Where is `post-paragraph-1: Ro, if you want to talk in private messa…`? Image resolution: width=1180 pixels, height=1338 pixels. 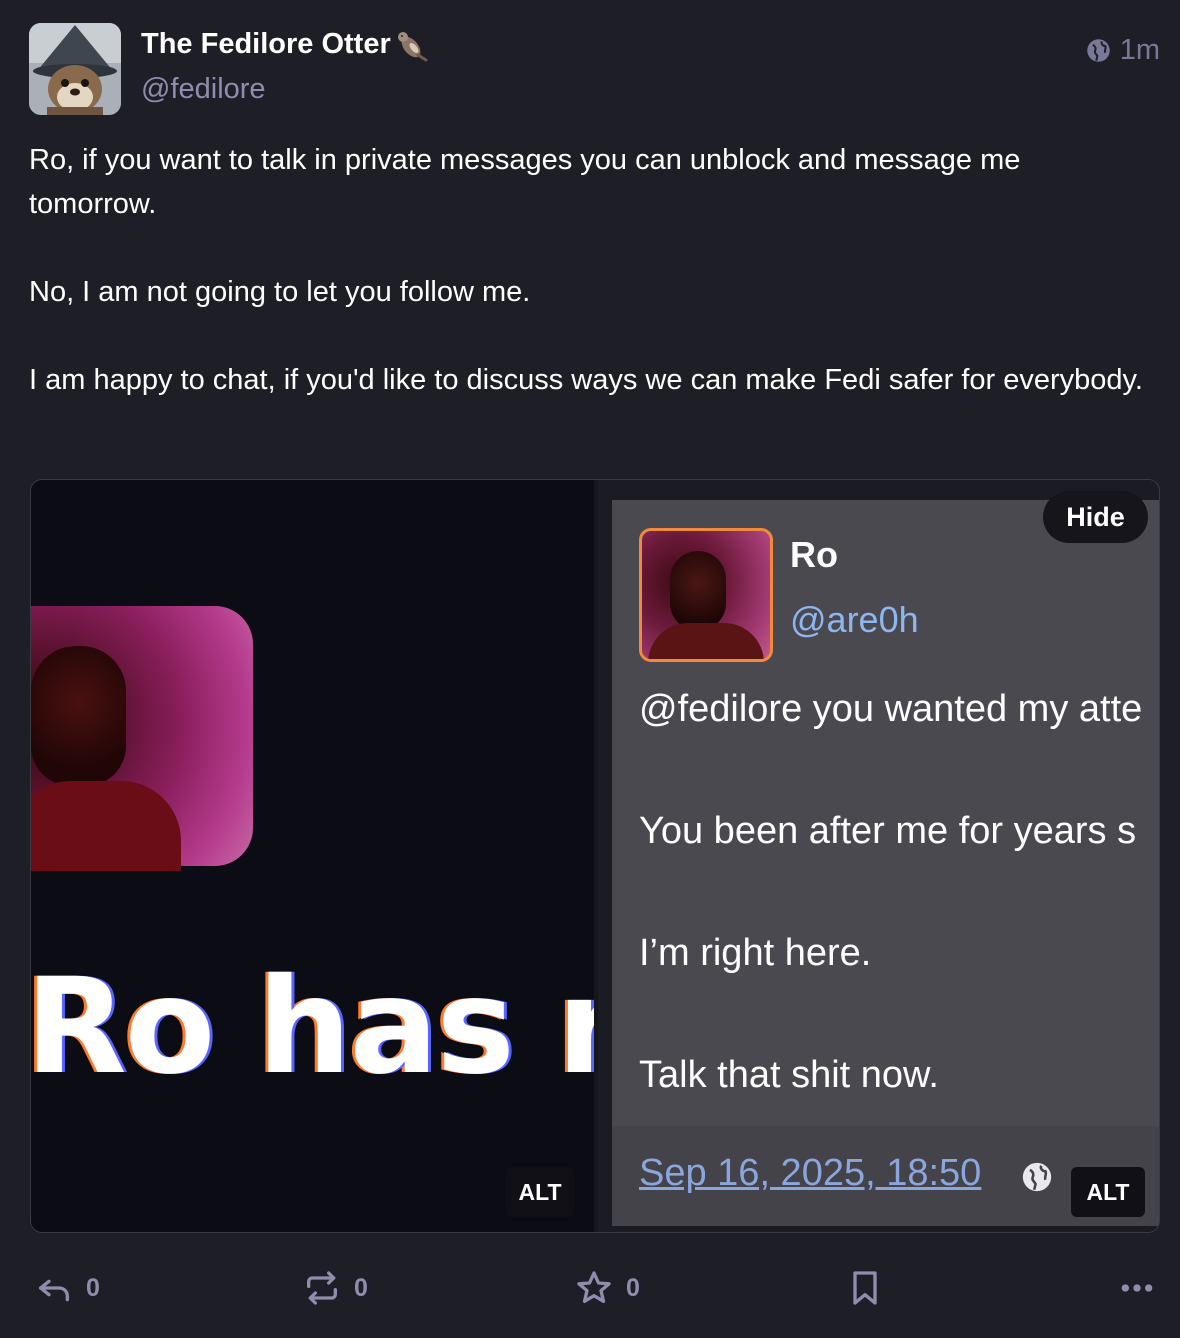 post-paragraph-1: Ro, if you want to talk in private messa… is located at coordinates (525, 182).